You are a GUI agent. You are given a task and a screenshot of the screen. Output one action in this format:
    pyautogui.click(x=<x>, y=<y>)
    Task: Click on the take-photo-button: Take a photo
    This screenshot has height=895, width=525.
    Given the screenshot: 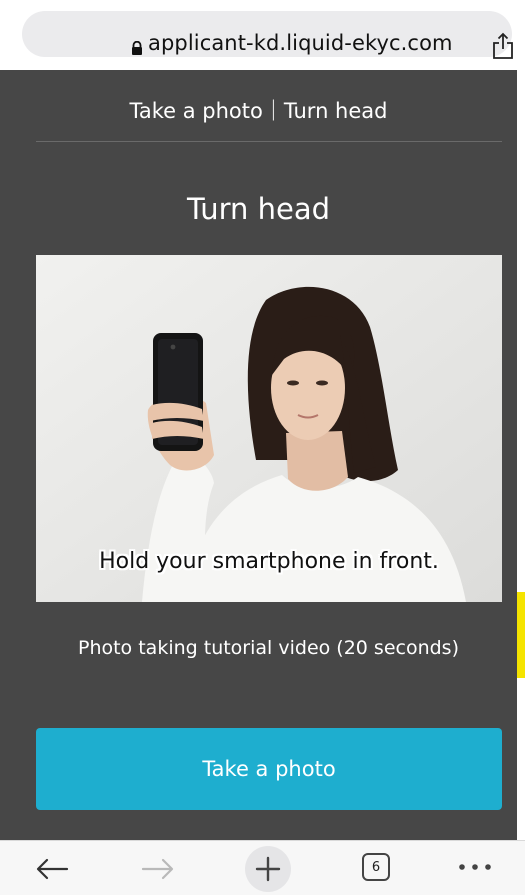 What is the action you would take?
    pyautogui.click(x=269, y=769)
    